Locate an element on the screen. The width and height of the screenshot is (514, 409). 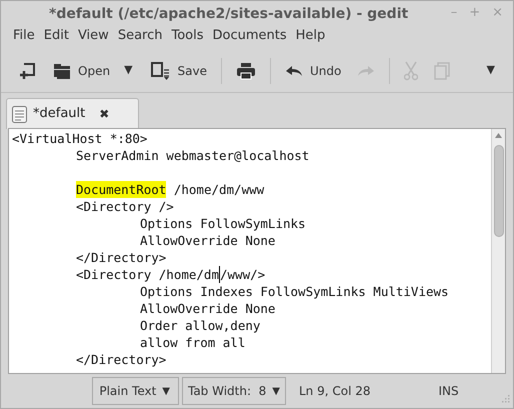
tab-width-dropdown: Tab Width: 8 ▼ is located at coordinates (234, 391).